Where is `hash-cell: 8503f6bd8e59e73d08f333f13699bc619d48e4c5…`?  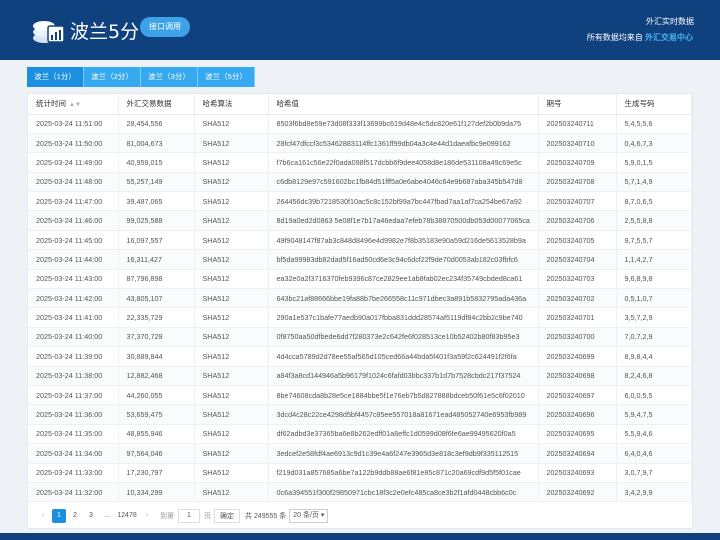
hash-cell: 8503f6bd8e59e73d08f333f13699bc619d48e4c5… is located at coordinates (403, 124).